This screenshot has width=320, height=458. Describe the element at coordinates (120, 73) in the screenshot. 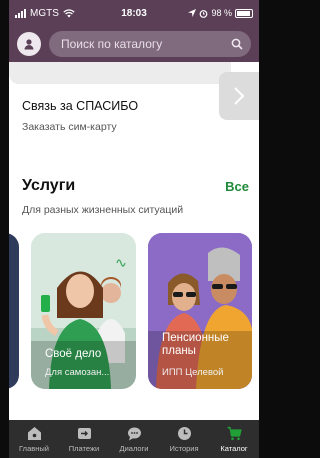

I see `previous-card` at that location.